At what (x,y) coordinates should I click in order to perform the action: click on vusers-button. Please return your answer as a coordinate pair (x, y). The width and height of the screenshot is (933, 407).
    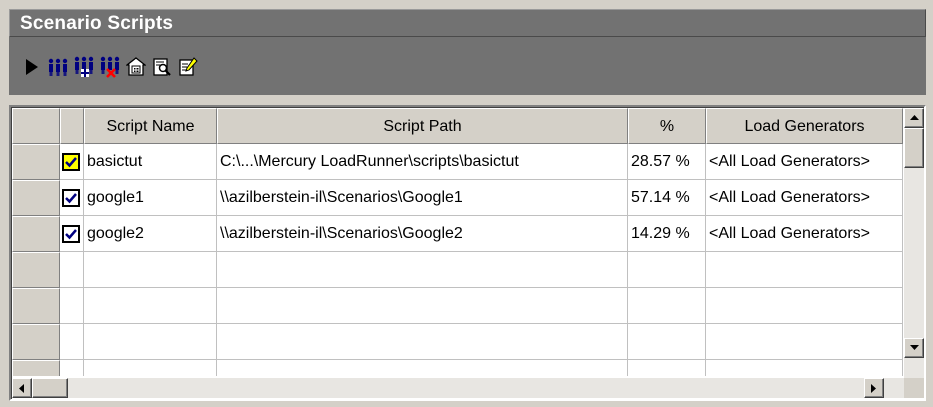
    Looking at the image, I should click on (57, 67).